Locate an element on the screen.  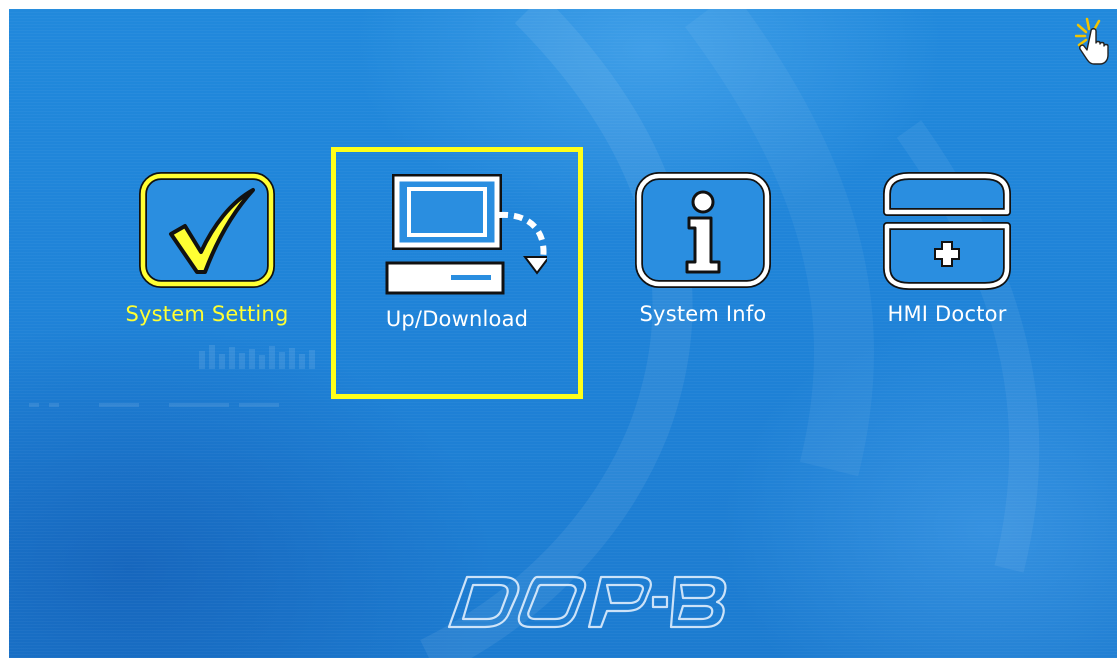
brand-logo is located at coordinates (587, 602).